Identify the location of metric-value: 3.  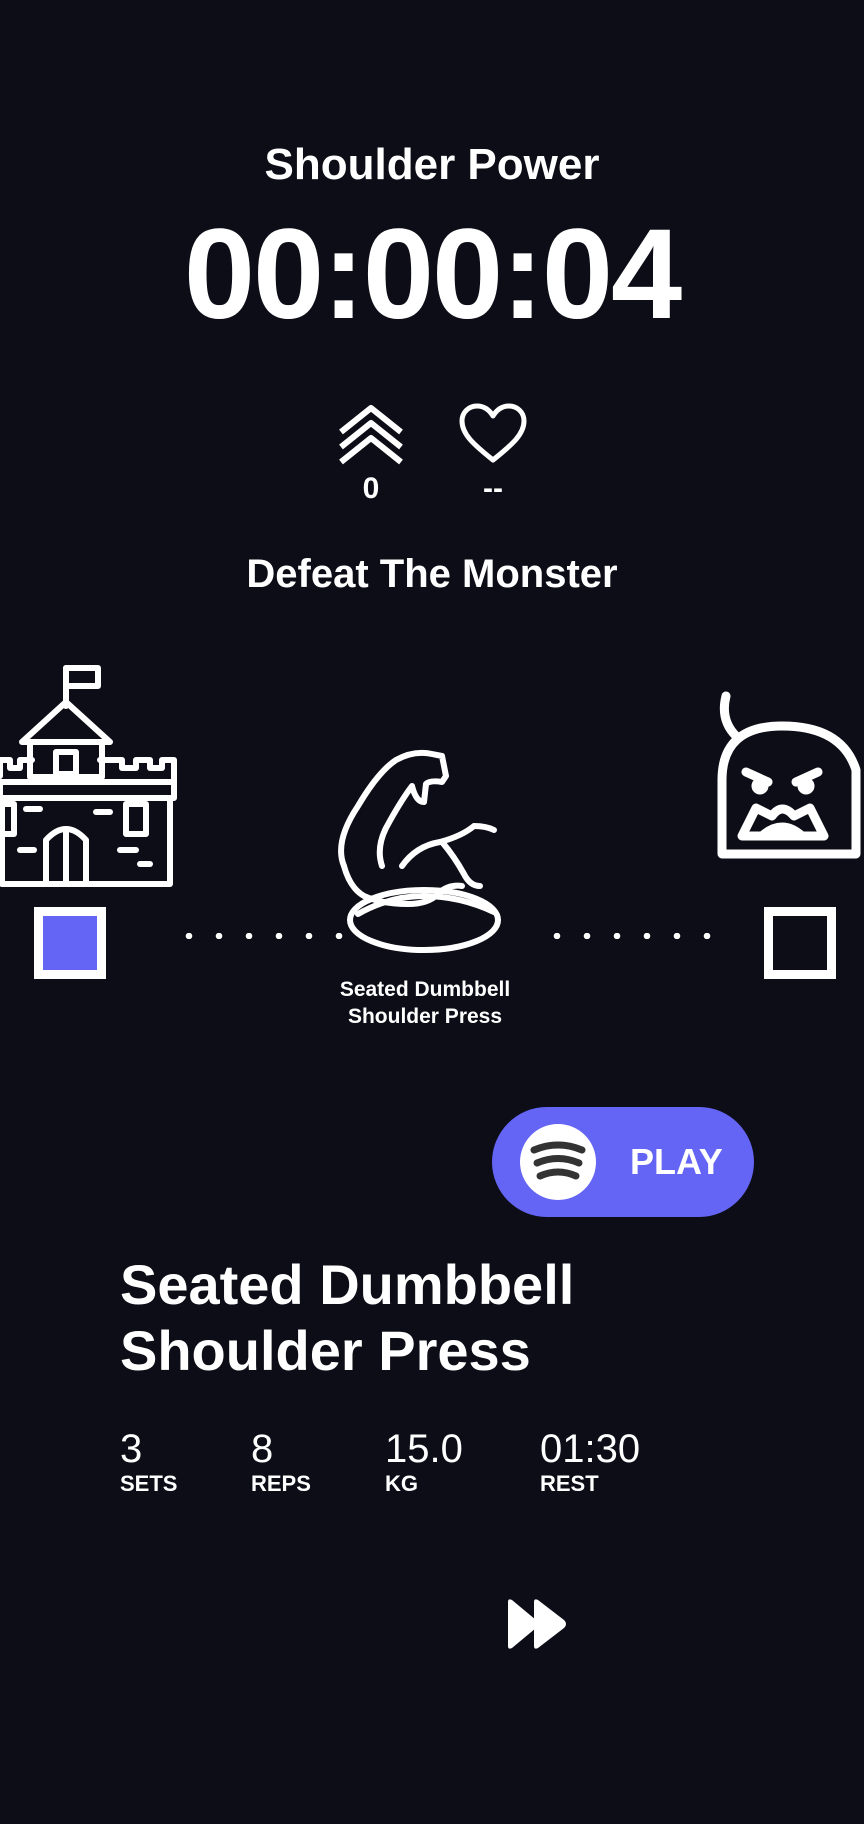
(131, 1449).